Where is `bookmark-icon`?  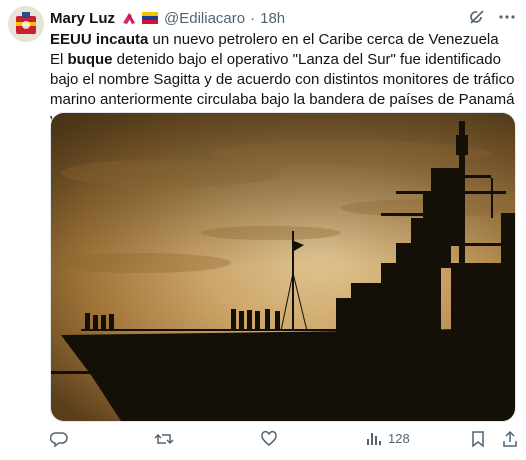 bookmark-icon is located at coordinates (478, 439).